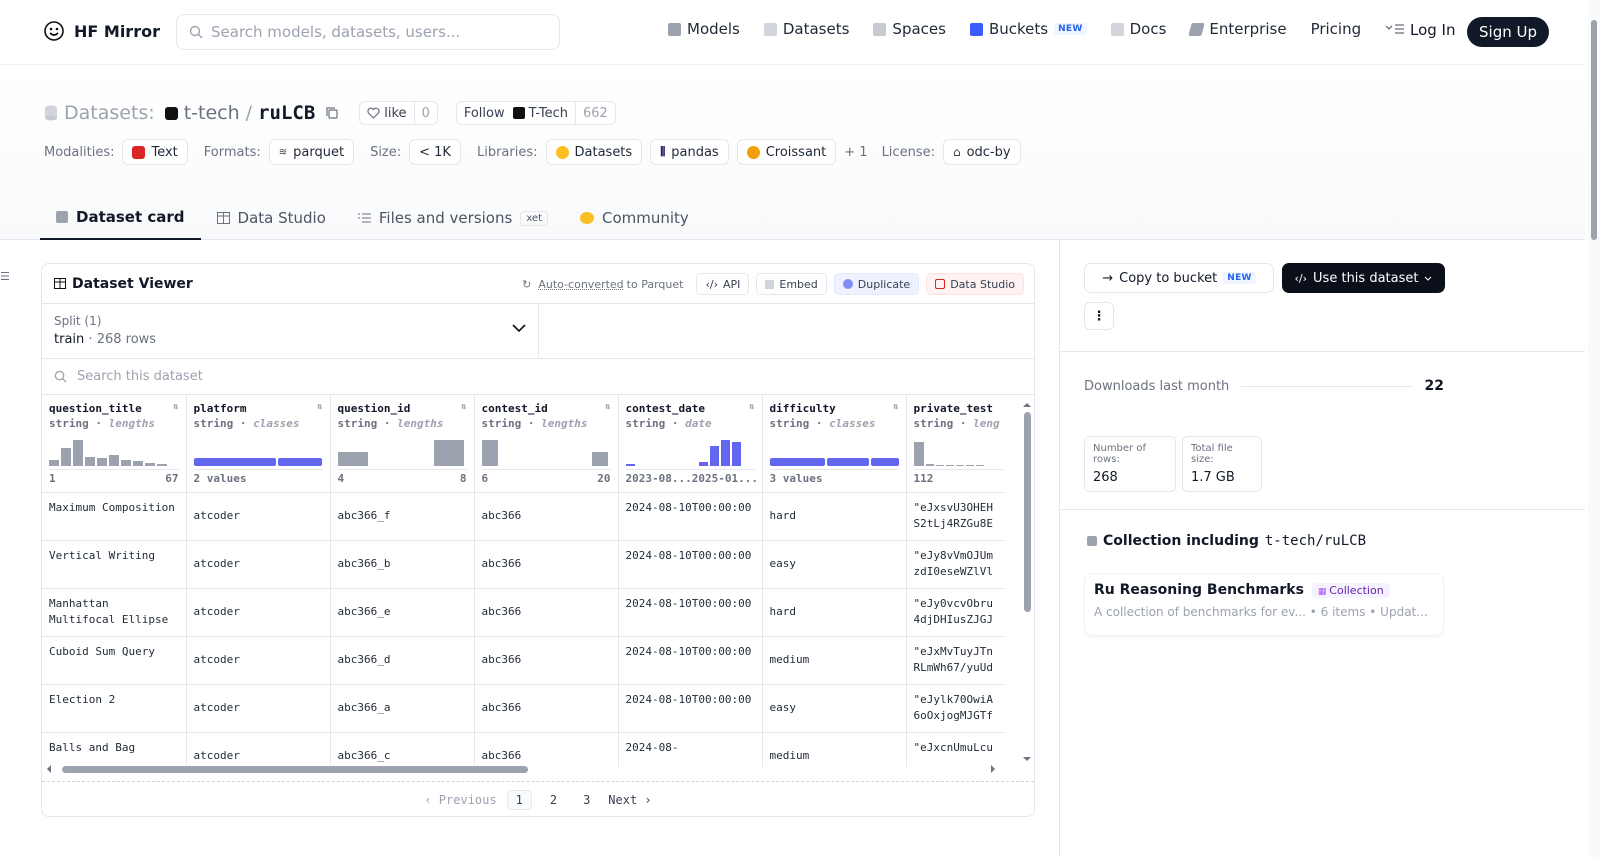 This screenshot has height=857, width=1600. What do you see at coordinates (332, 113) in the screenshot?
I see `copy-icon` at bounding box center [332, 113].